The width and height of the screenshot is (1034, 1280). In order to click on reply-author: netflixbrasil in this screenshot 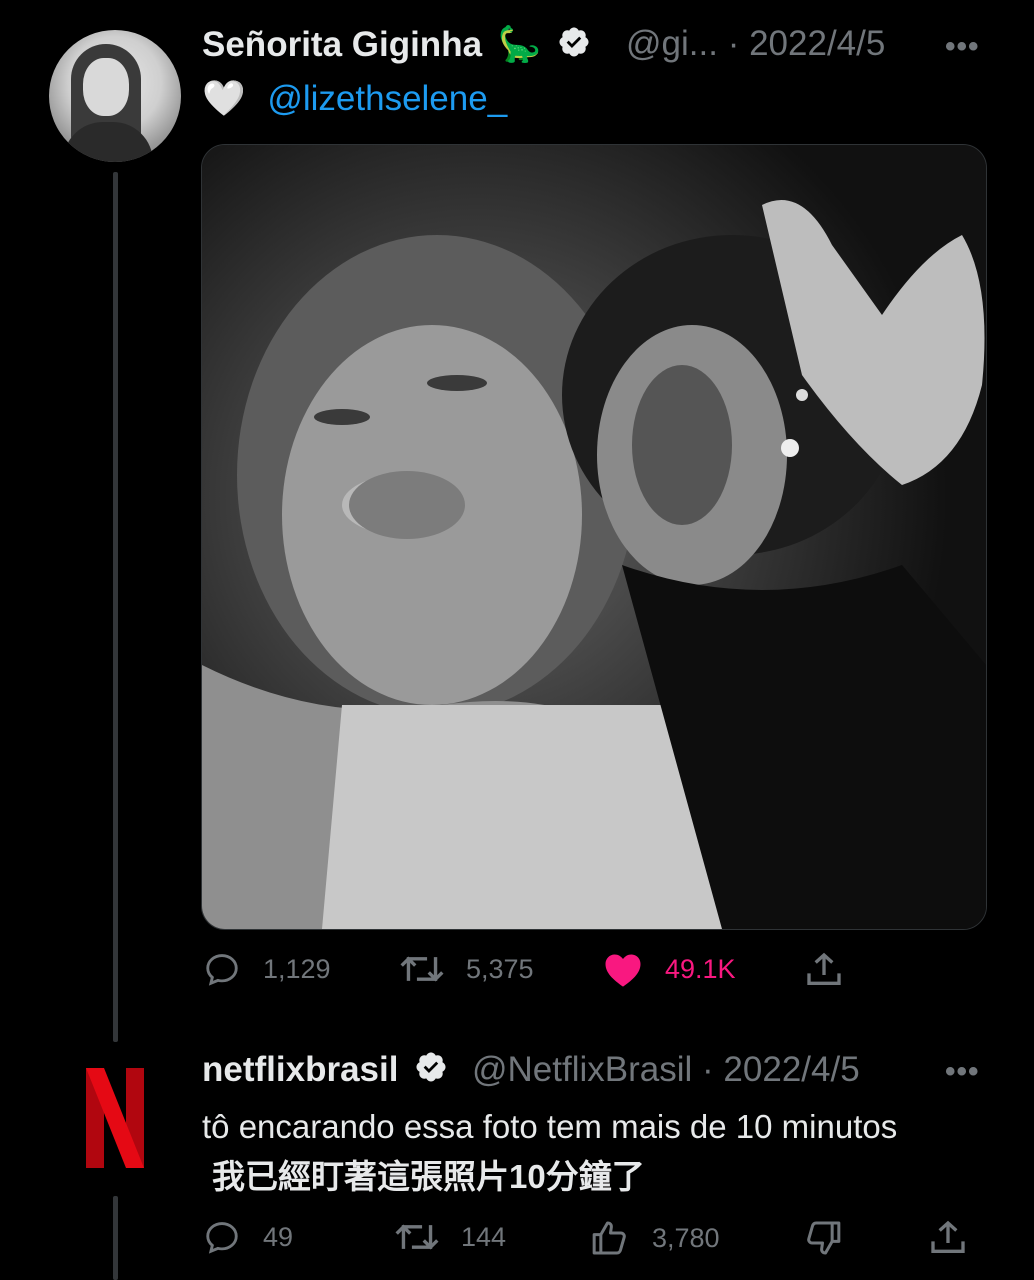, I will do `click(325, 1071)`.